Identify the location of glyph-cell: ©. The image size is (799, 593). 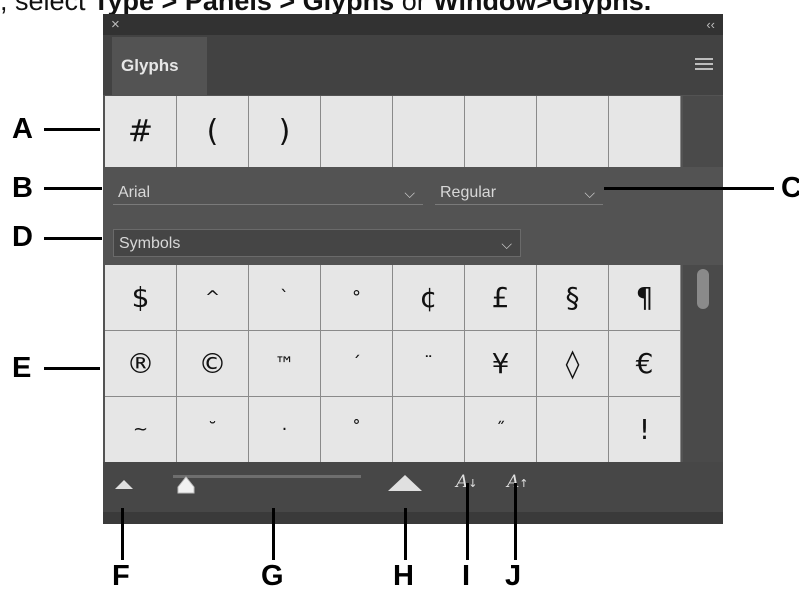
(212, 363).